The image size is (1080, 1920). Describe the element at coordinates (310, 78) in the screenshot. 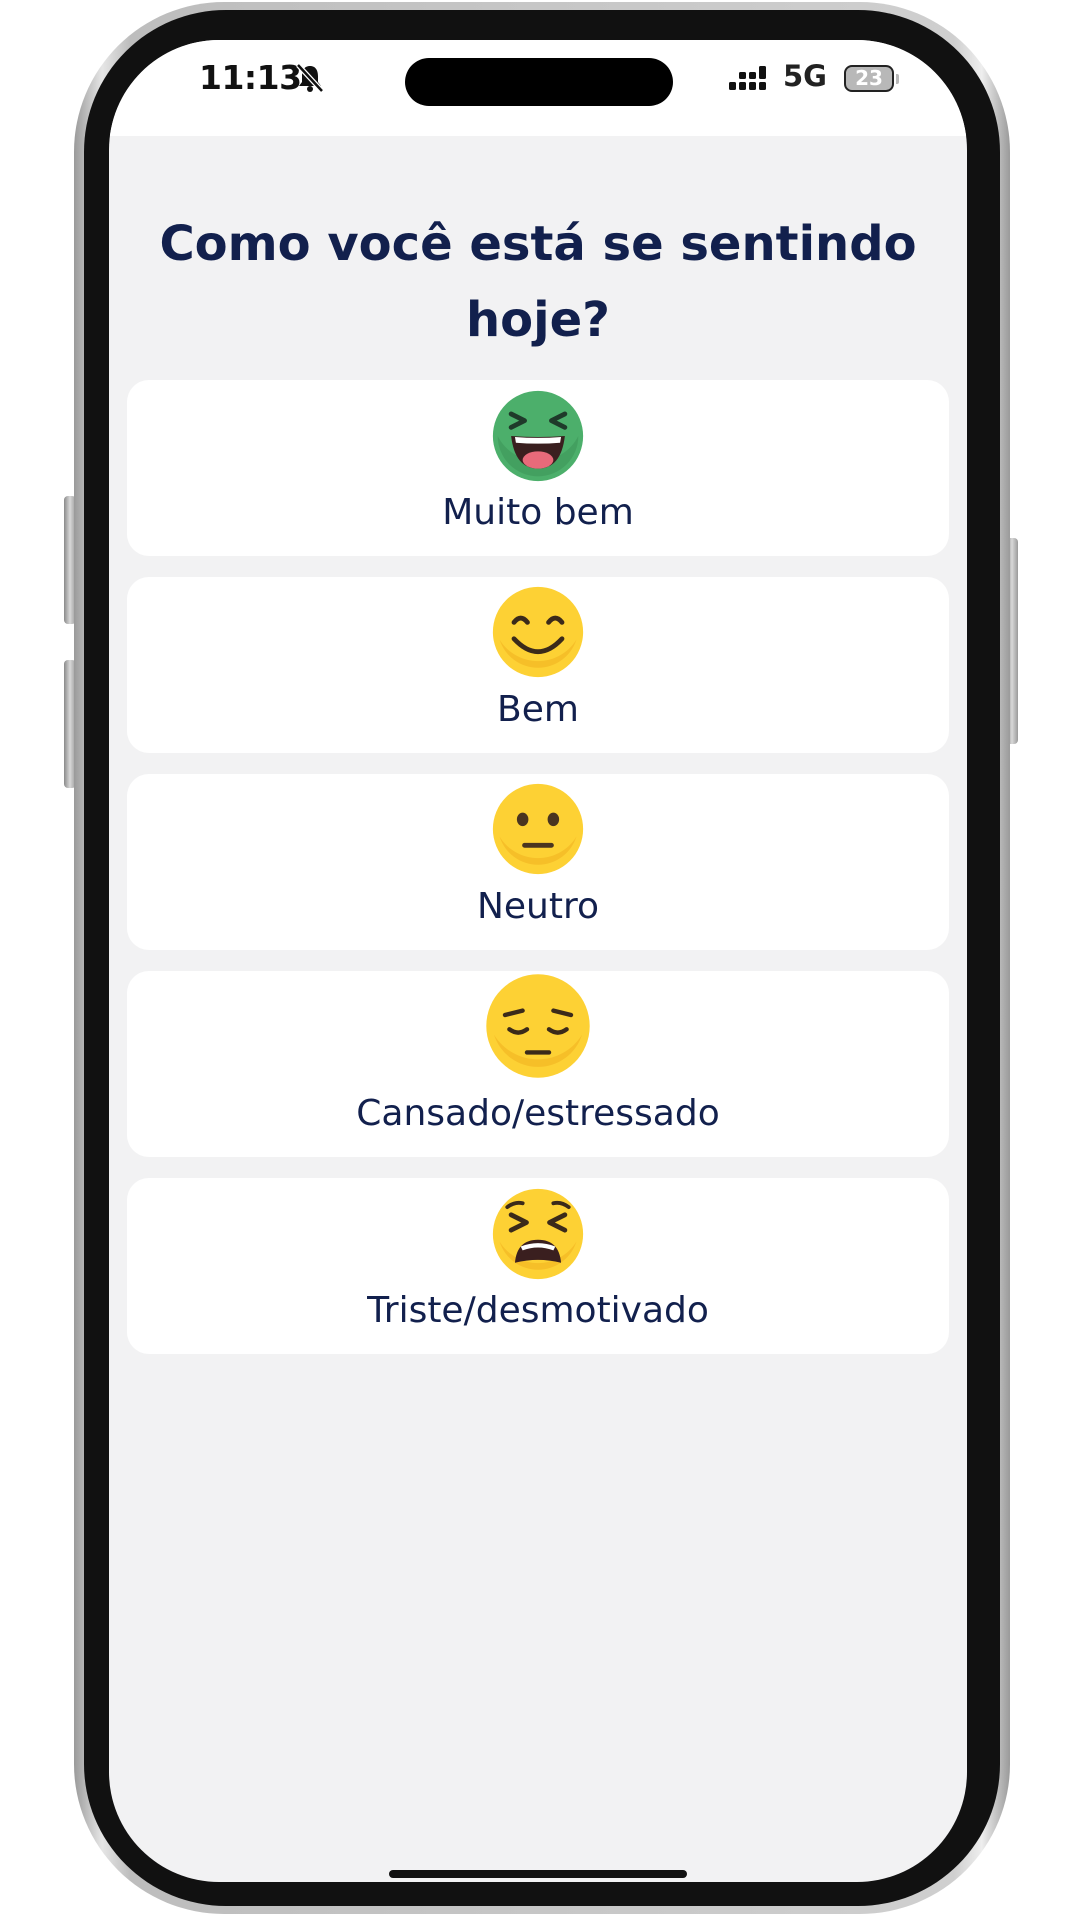

I see `bell-slash-icon` at that location.